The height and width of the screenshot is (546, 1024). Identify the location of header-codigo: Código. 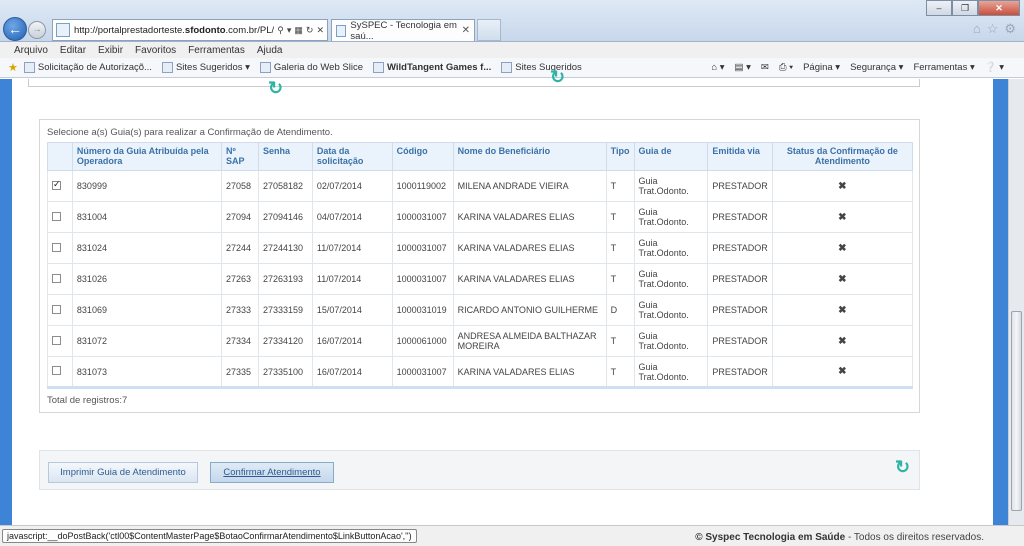
(422, 156).